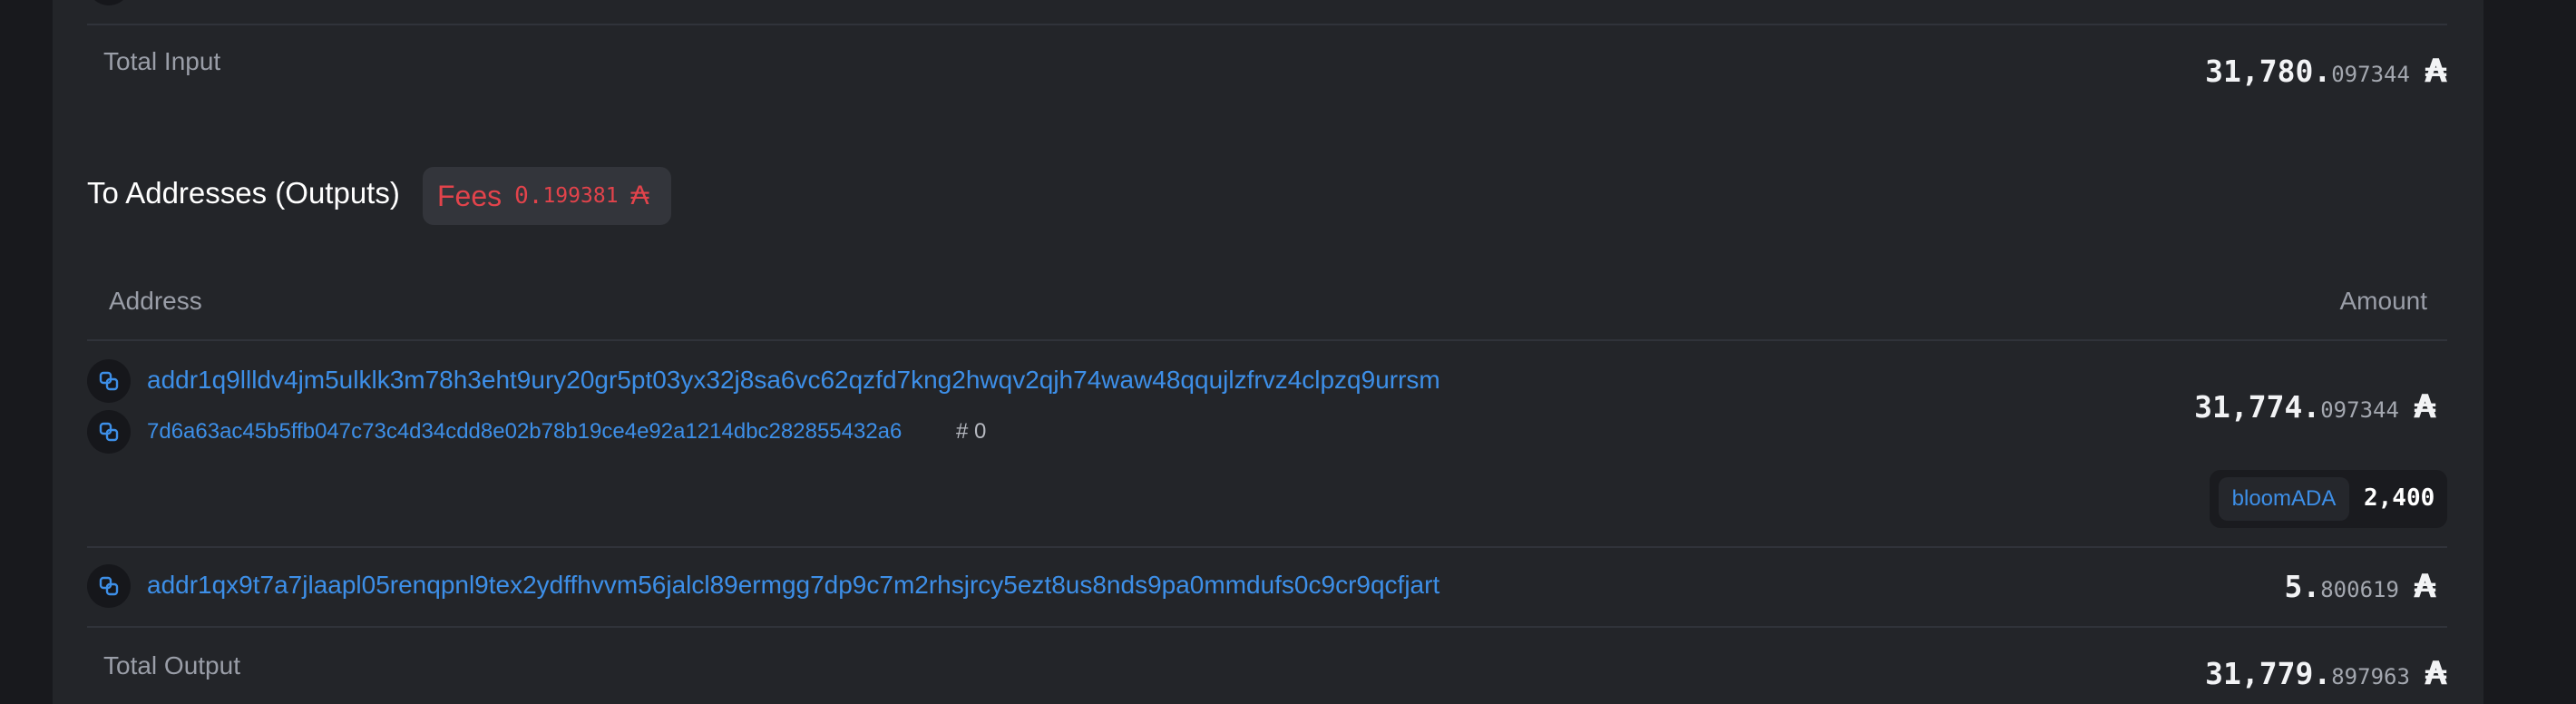 The height and width of the screenshot is (704, 2576). I want to click on total-input-label: Total Input, so click(162, 61).